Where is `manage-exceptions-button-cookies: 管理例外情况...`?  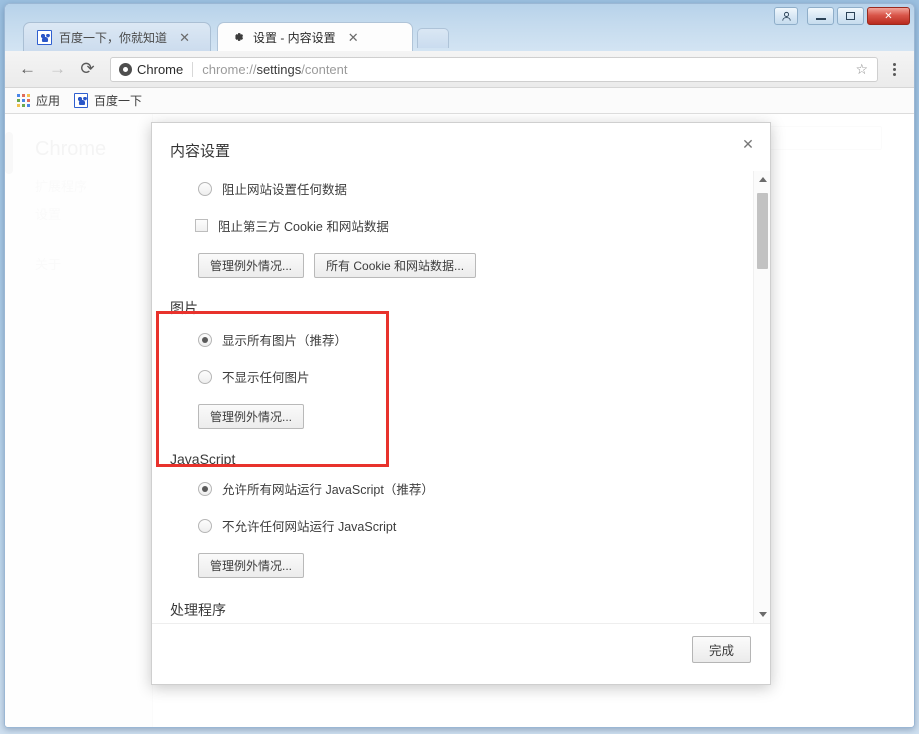 manage-exceptions-button-cookies: 管理例外情况... is located at coordinates (251, 265).